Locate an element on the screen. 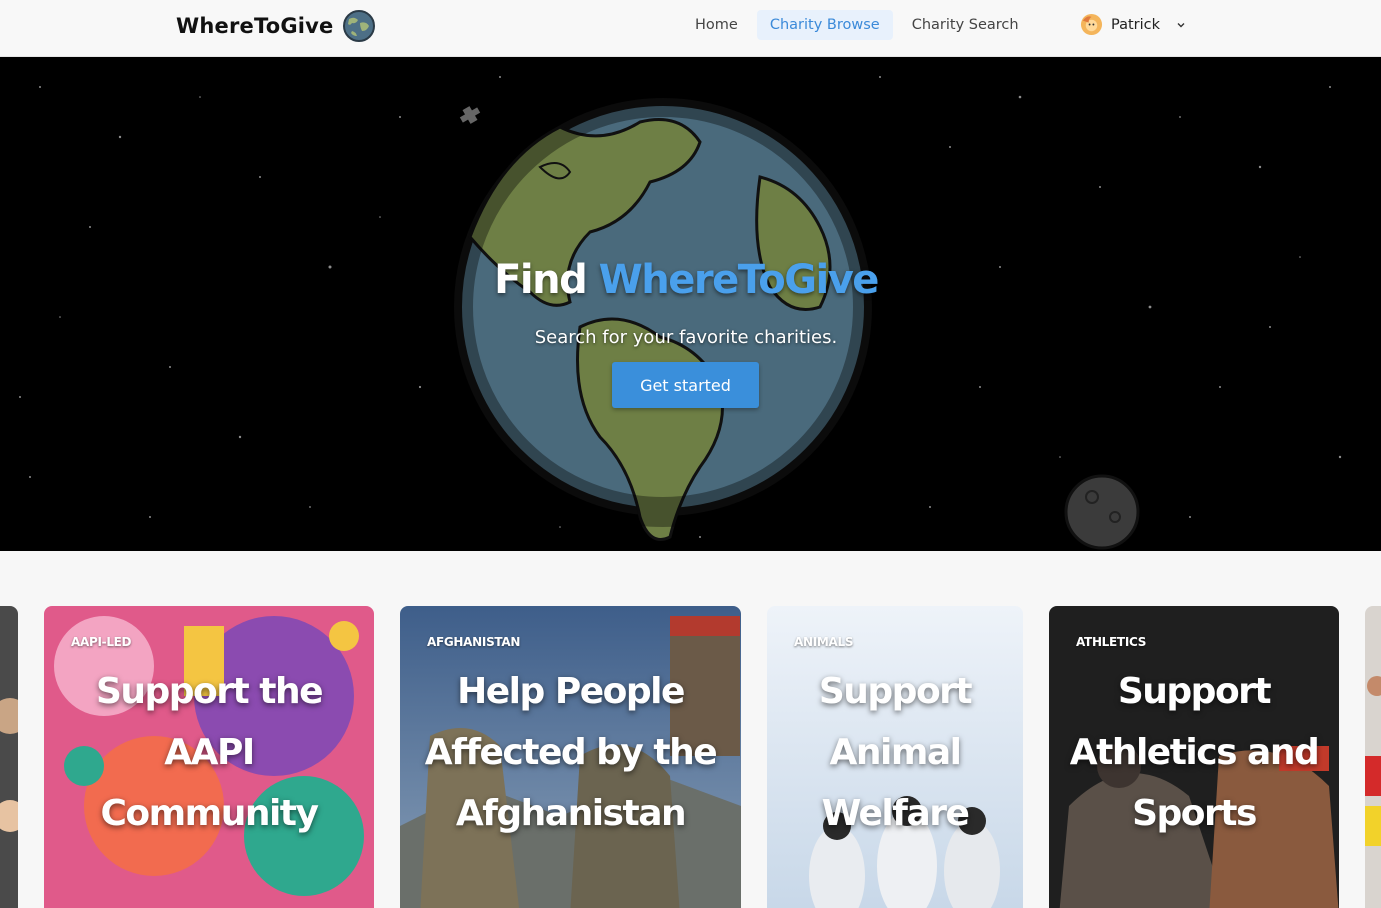 The width and height of the screenshot is (1381, 908). card-title: Help People Affected by the Afghanistan is located at coordinates (571, 752).